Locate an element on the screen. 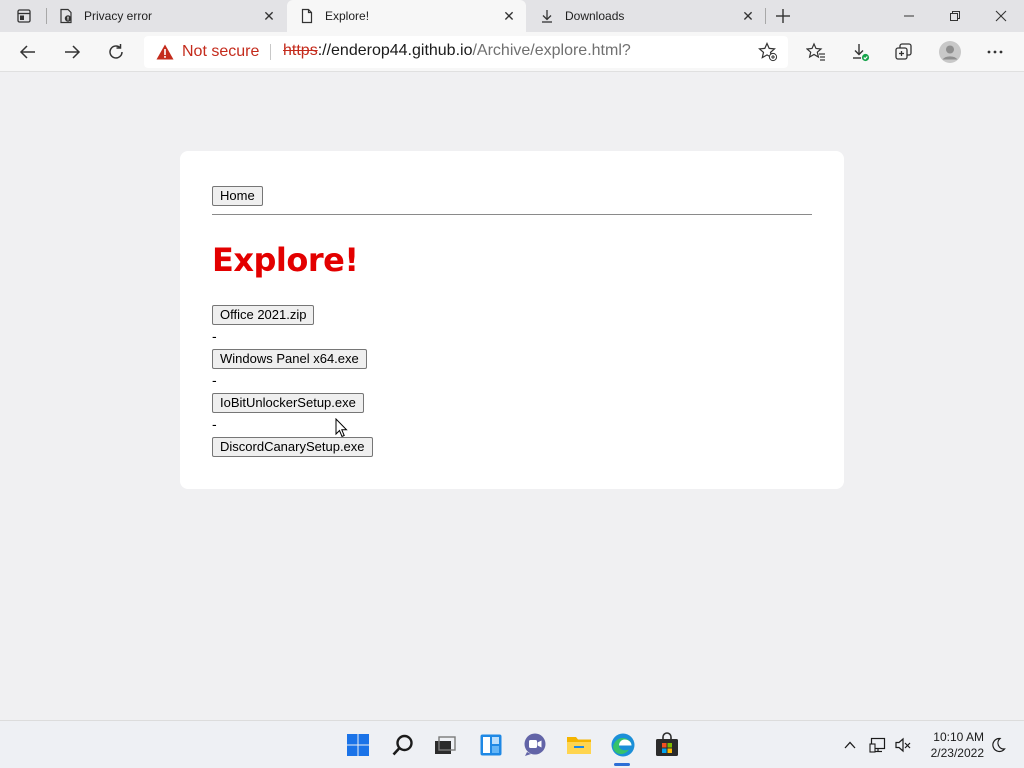 This screenshot has width=1024, height=768. close-icon is located at coordinates (1001, 16).